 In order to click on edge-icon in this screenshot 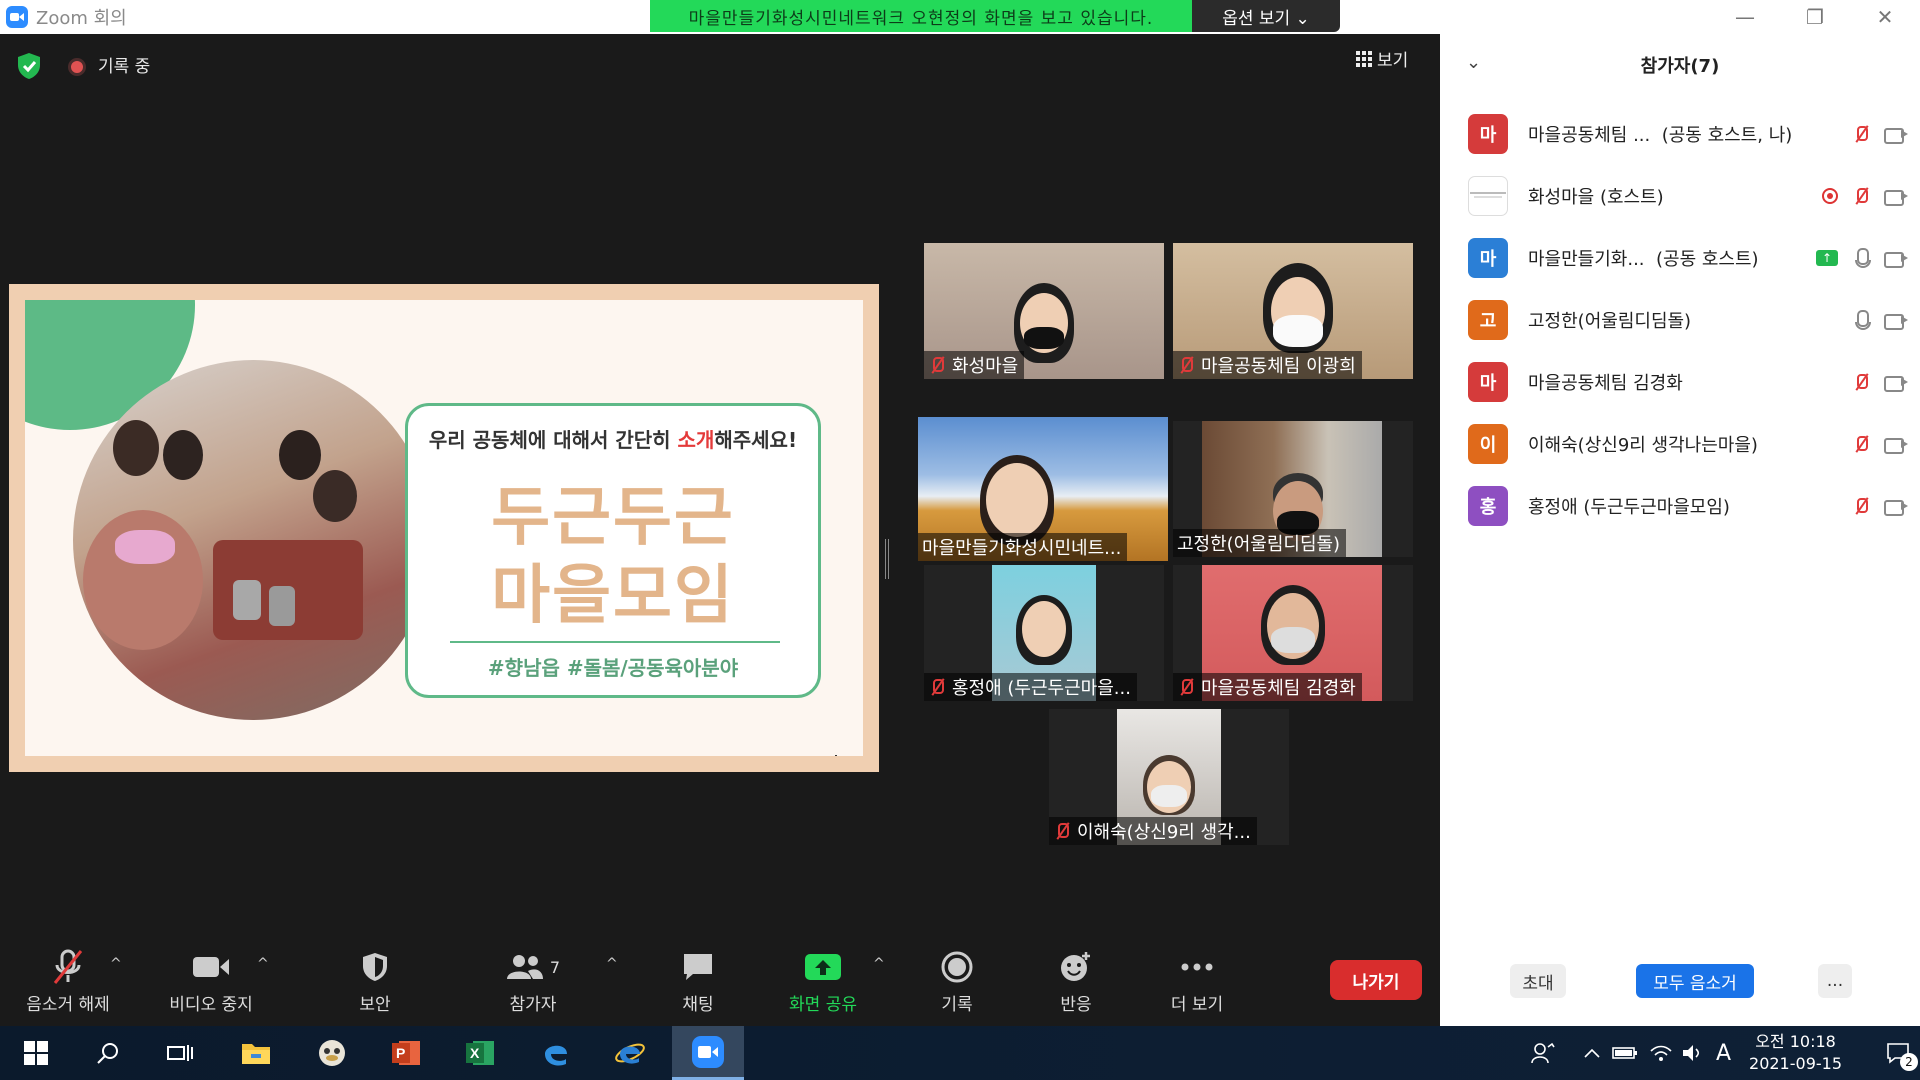, I will do `click(556, 1055)`.